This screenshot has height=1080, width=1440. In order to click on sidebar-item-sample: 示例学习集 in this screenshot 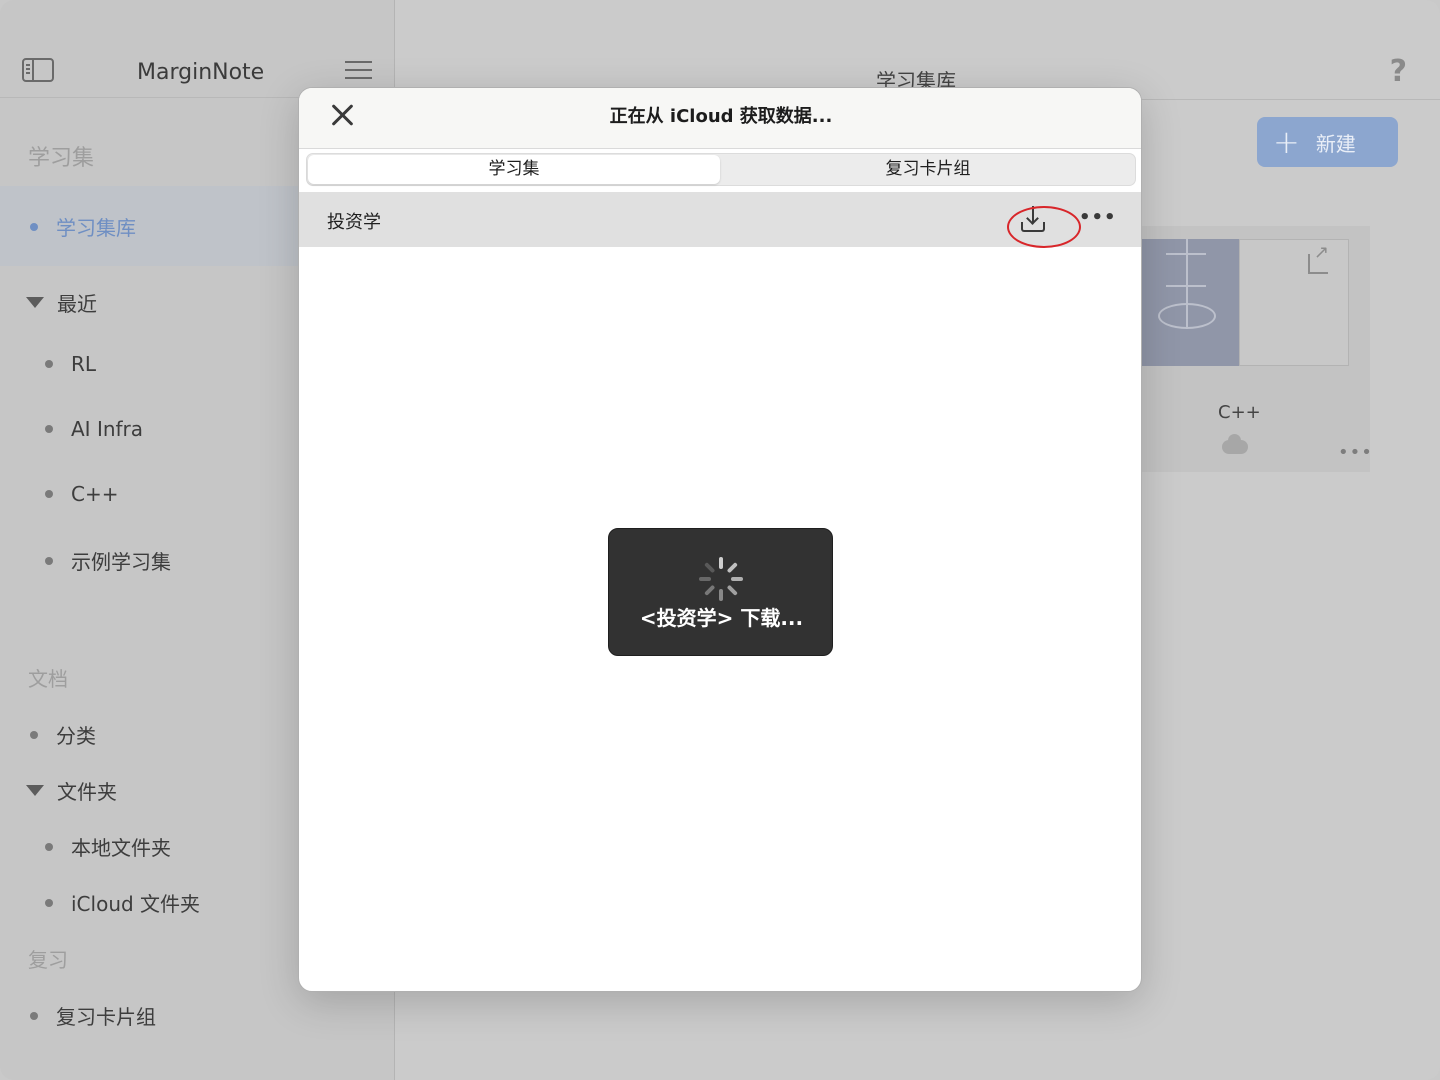, I will do `click(108, 560)`.